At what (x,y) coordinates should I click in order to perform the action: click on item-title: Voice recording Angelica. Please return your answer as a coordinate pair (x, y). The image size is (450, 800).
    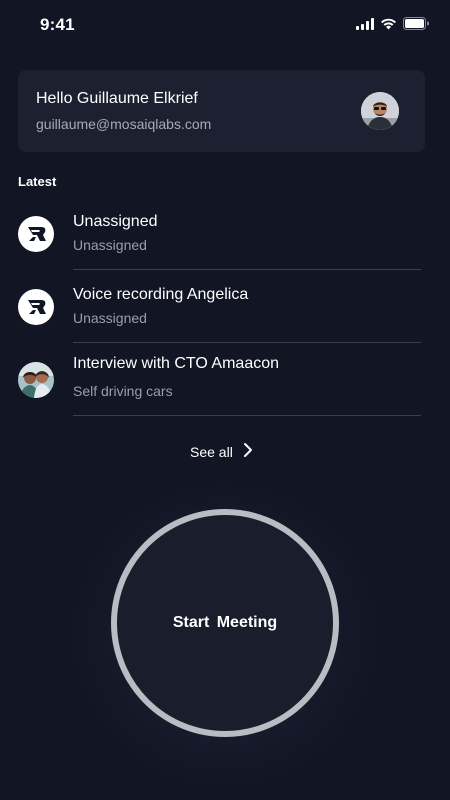
    Looking at the image, I should click on (161, 294).